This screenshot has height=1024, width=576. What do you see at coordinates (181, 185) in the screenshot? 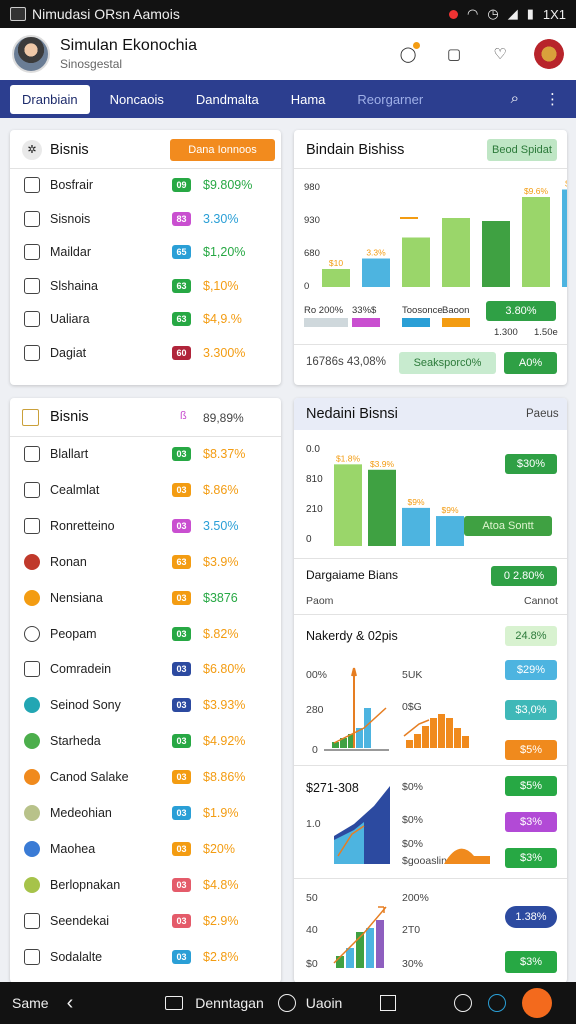
I see `row-chip: 09` at bounding box center [181, 185].